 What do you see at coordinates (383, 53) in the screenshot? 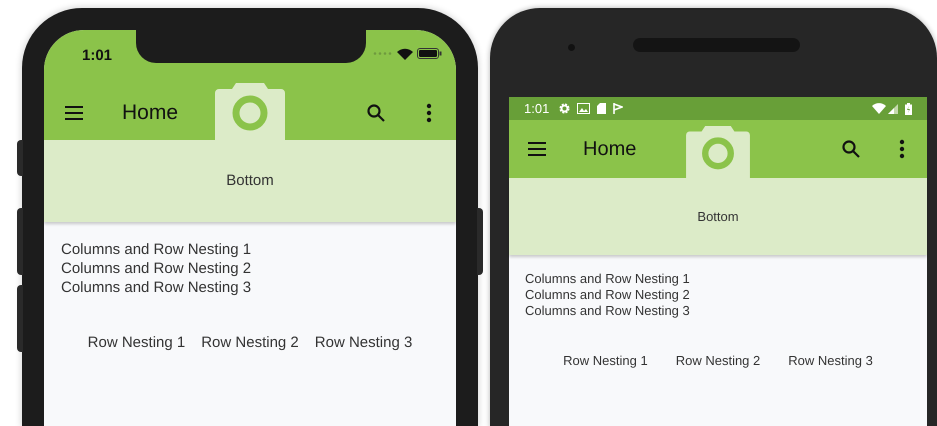
I see `signal-dots-icon` at bounding box center [383, 53].